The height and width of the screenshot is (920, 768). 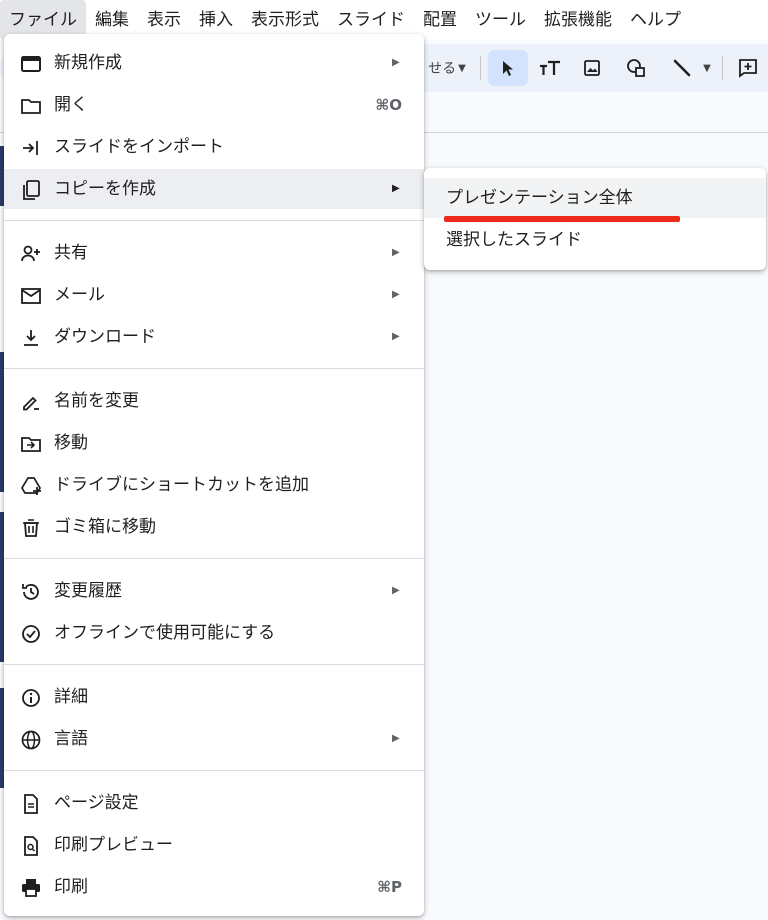 I want to click on menu-item-label: ドライブにショートカットを追加, so click(x=181, y=485).